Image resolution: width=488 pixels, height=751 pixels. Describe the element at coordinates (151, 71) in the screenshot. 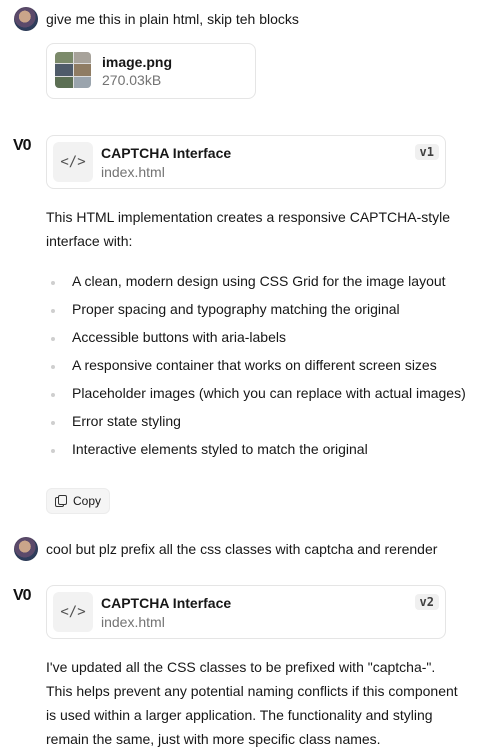

I see `attachment-card: image.png 270.03kB` at that location.